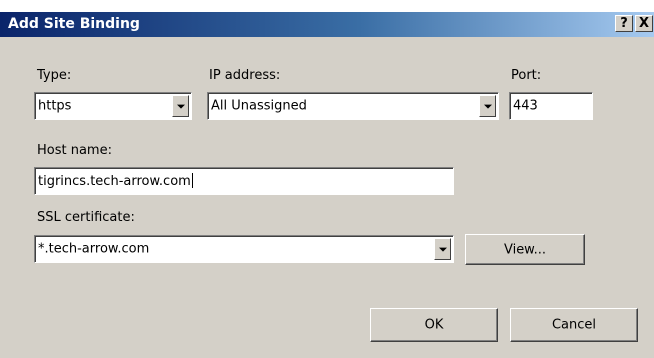 This screenshot has height=358, width=654. I want to click on ok-button: OK, so click(434, 325).